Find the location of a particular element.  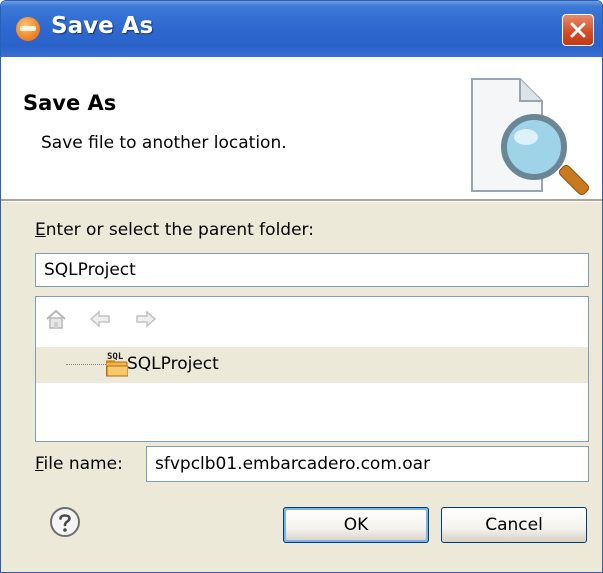

parent-folder-label: Enter or select the parent folder: is located at coordinates (174, 230).